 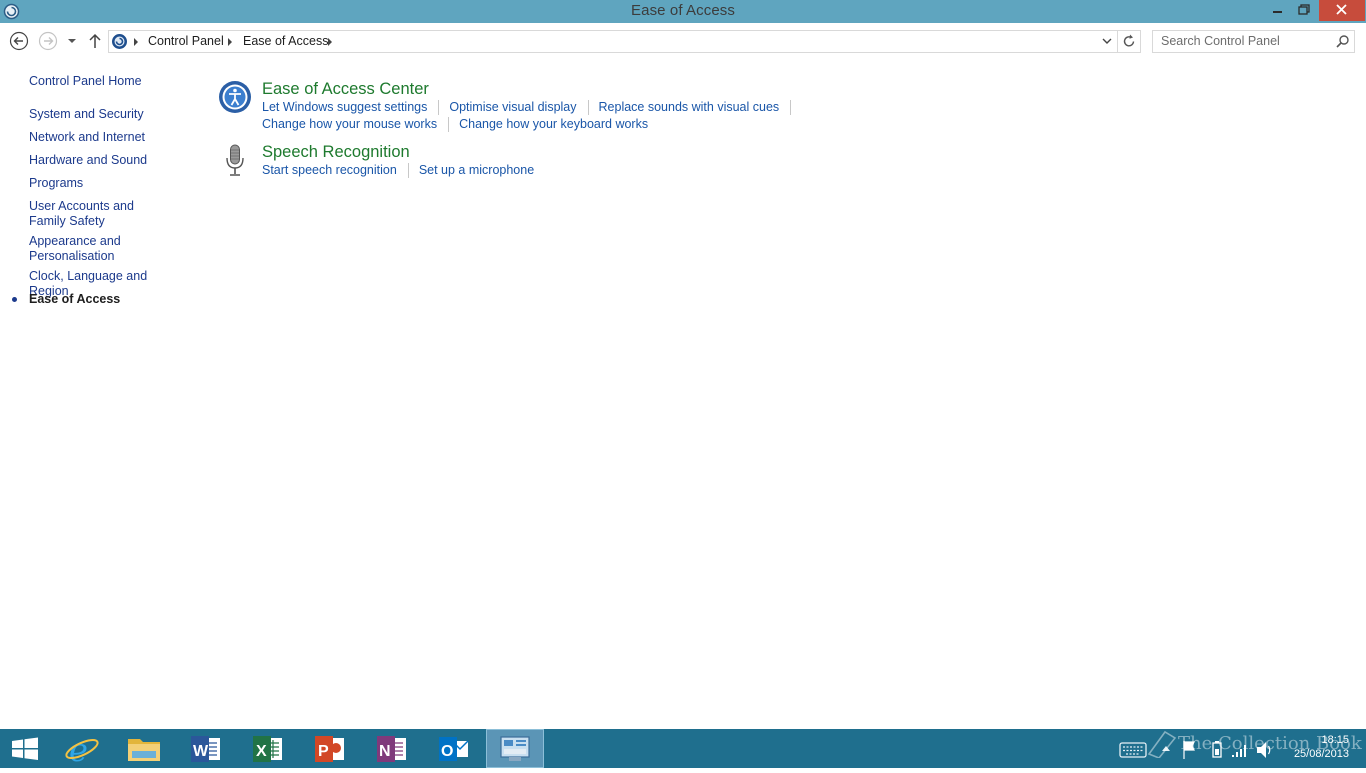 I want to click on address-dropdown-button, so click(x=1107, y=41).